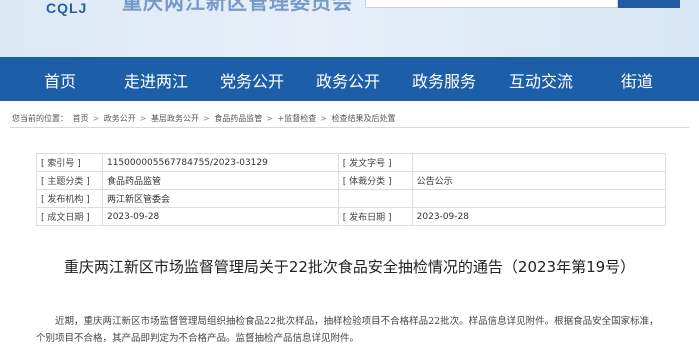  I want to click on index-value: 115000005567784755/2023-03129, so click(220, 162).